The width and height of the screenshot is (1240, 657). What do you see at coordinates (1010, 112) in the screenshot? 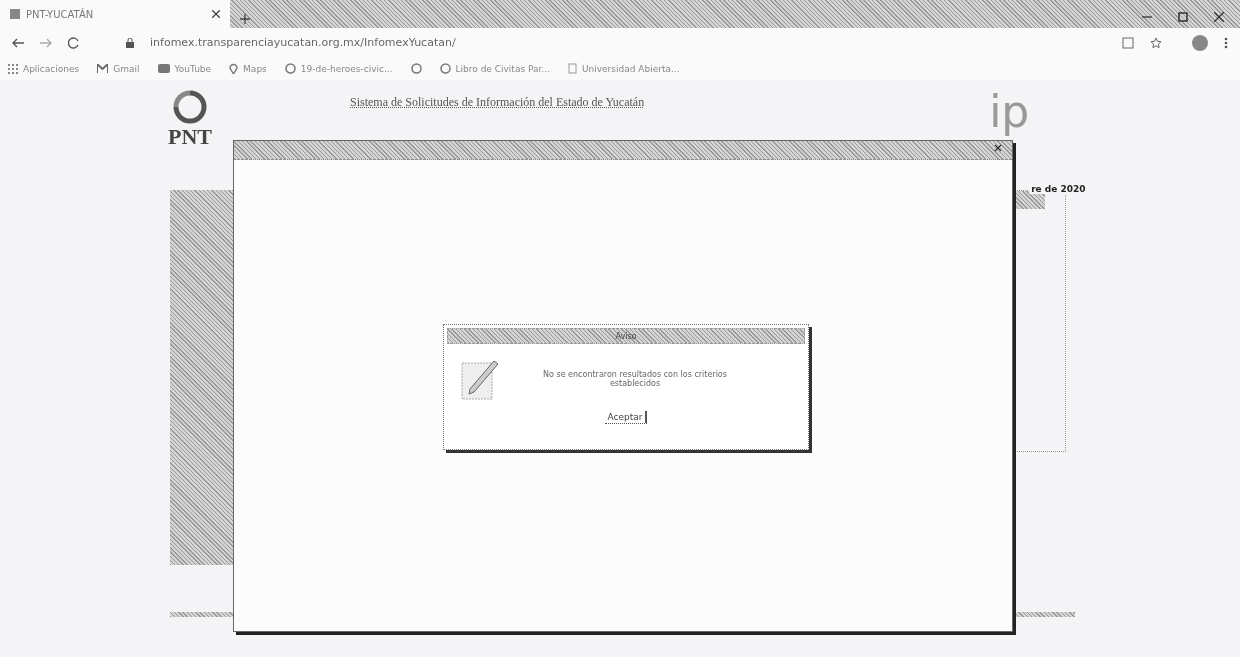
I see `logo-text: ip` at bounding box center [1010, 112].